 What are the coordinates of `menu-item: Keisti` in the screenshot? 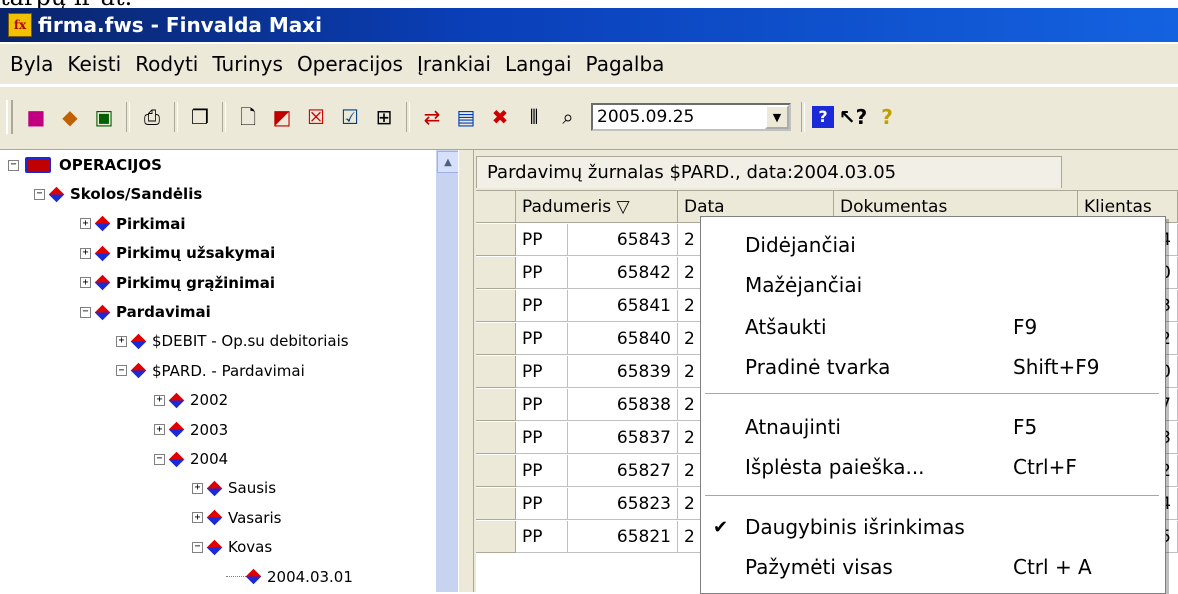 It's located at (94, 64).